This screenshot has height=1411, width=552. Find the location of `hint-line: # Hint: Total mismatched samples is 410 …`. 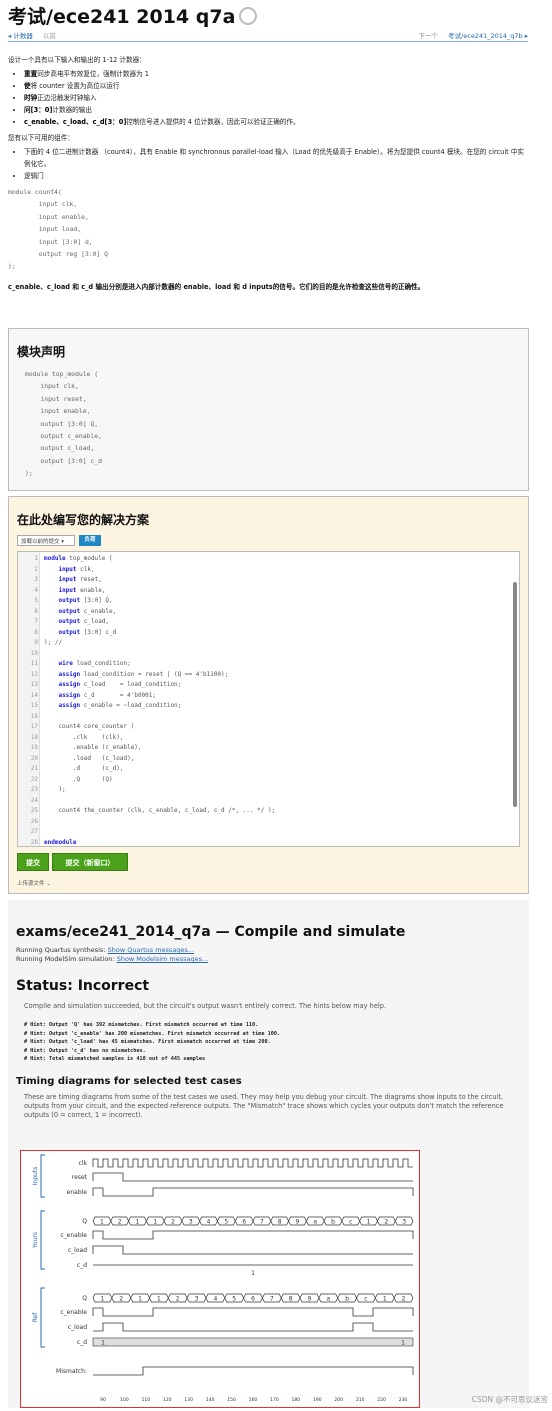

hint-line: # Hint: Total mismatched samples is 410 … is located at coordinates (115, 1059).